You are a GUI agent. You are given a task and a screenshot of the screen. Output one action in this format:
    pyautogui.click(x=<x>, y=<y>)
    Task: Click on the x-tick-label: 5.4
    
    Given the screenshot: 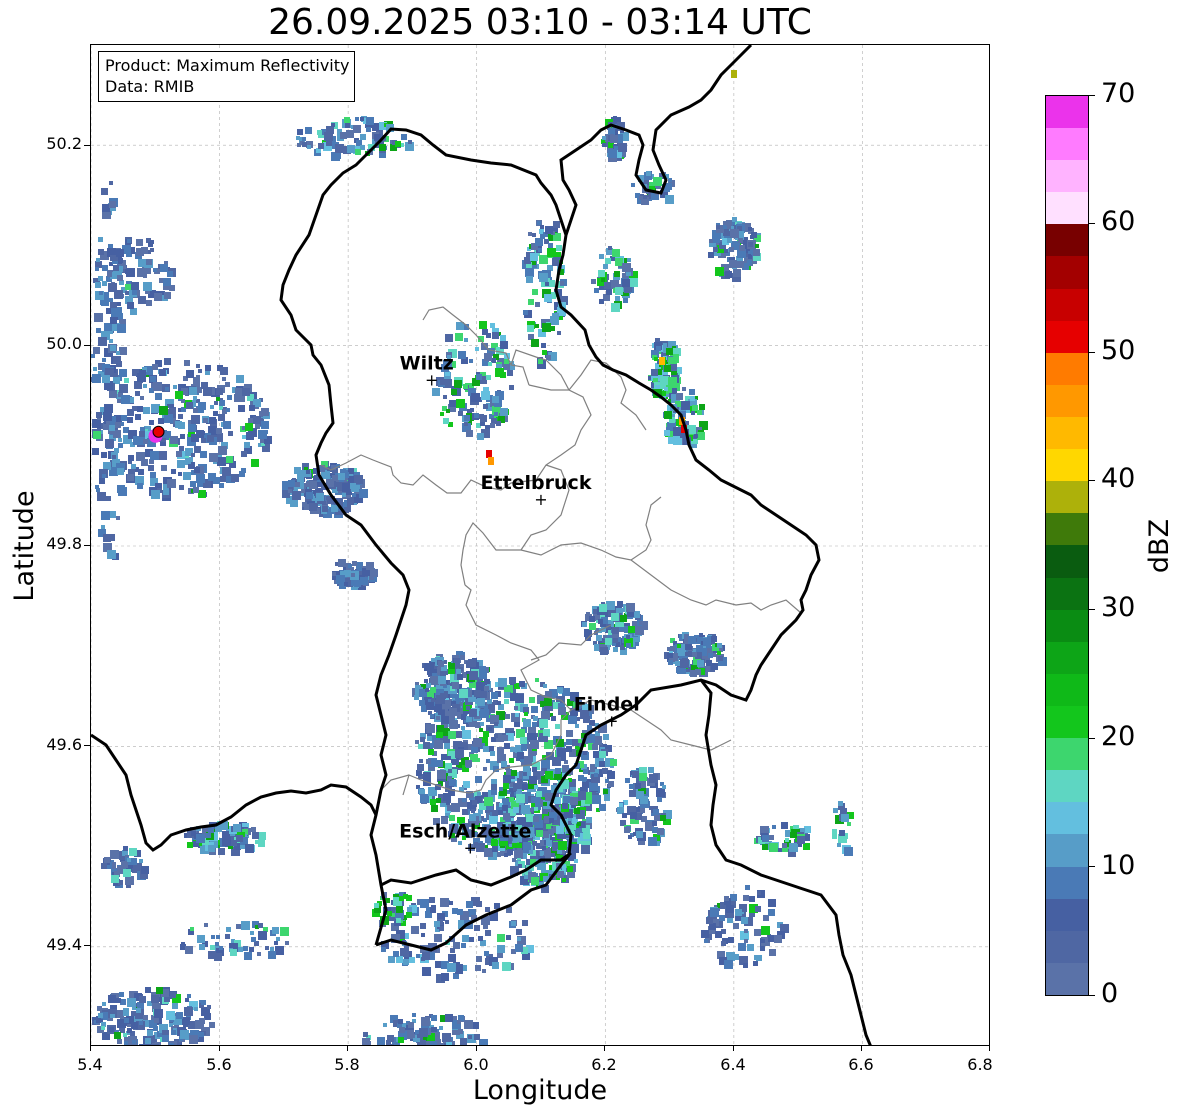 What is the action you would take?
    pyautogui.click(x=90, y=1064)
    